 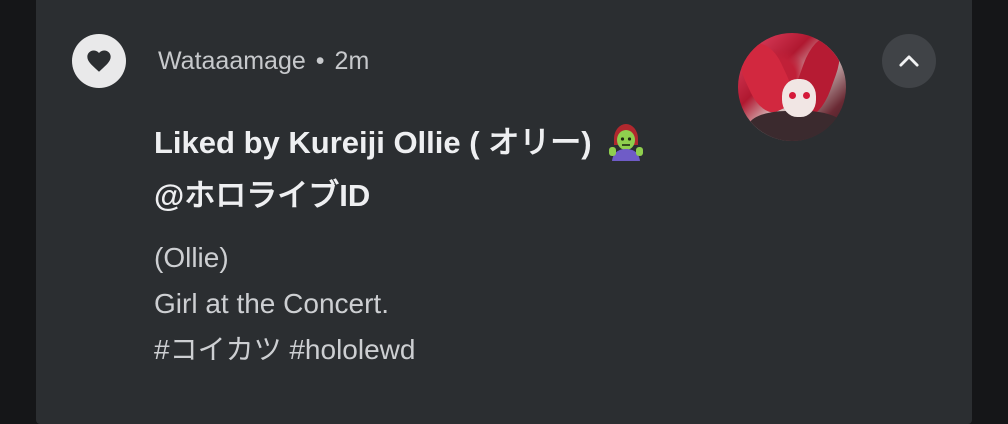 I want to click on title-line-2: @ホロライブID, so click(x=262, y=195).